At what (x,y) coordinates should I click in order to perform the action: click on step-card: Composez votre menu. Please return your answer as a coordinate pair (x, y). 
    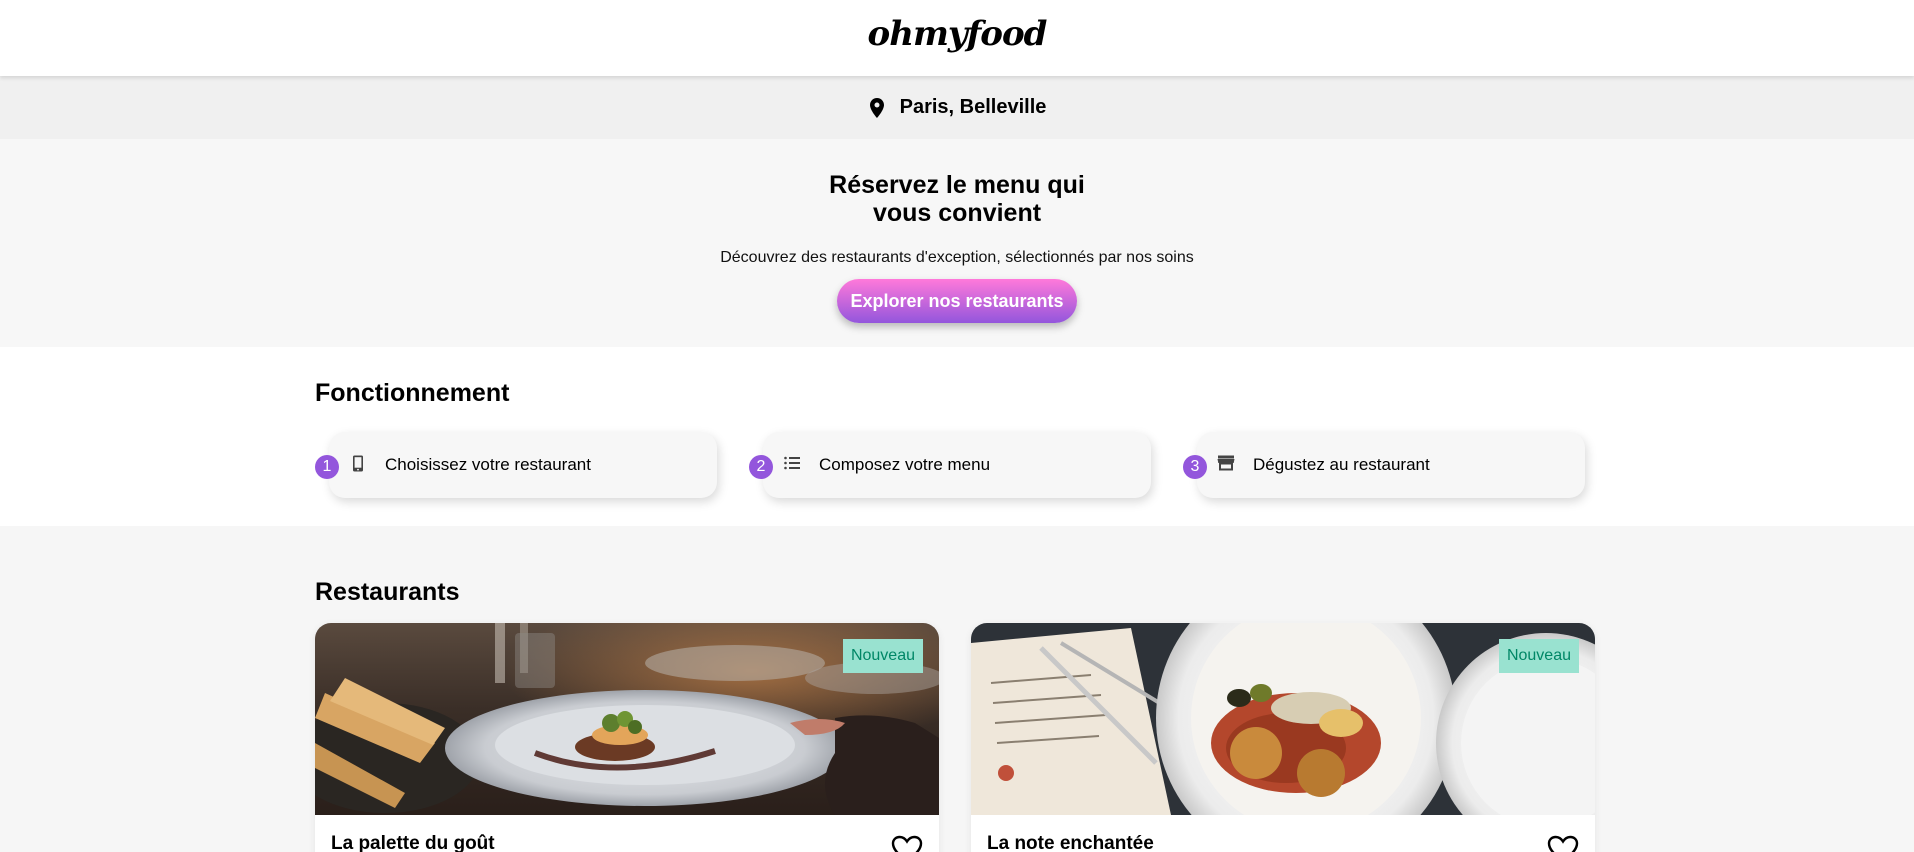
    Looking at the image, I should click on (957, 465).